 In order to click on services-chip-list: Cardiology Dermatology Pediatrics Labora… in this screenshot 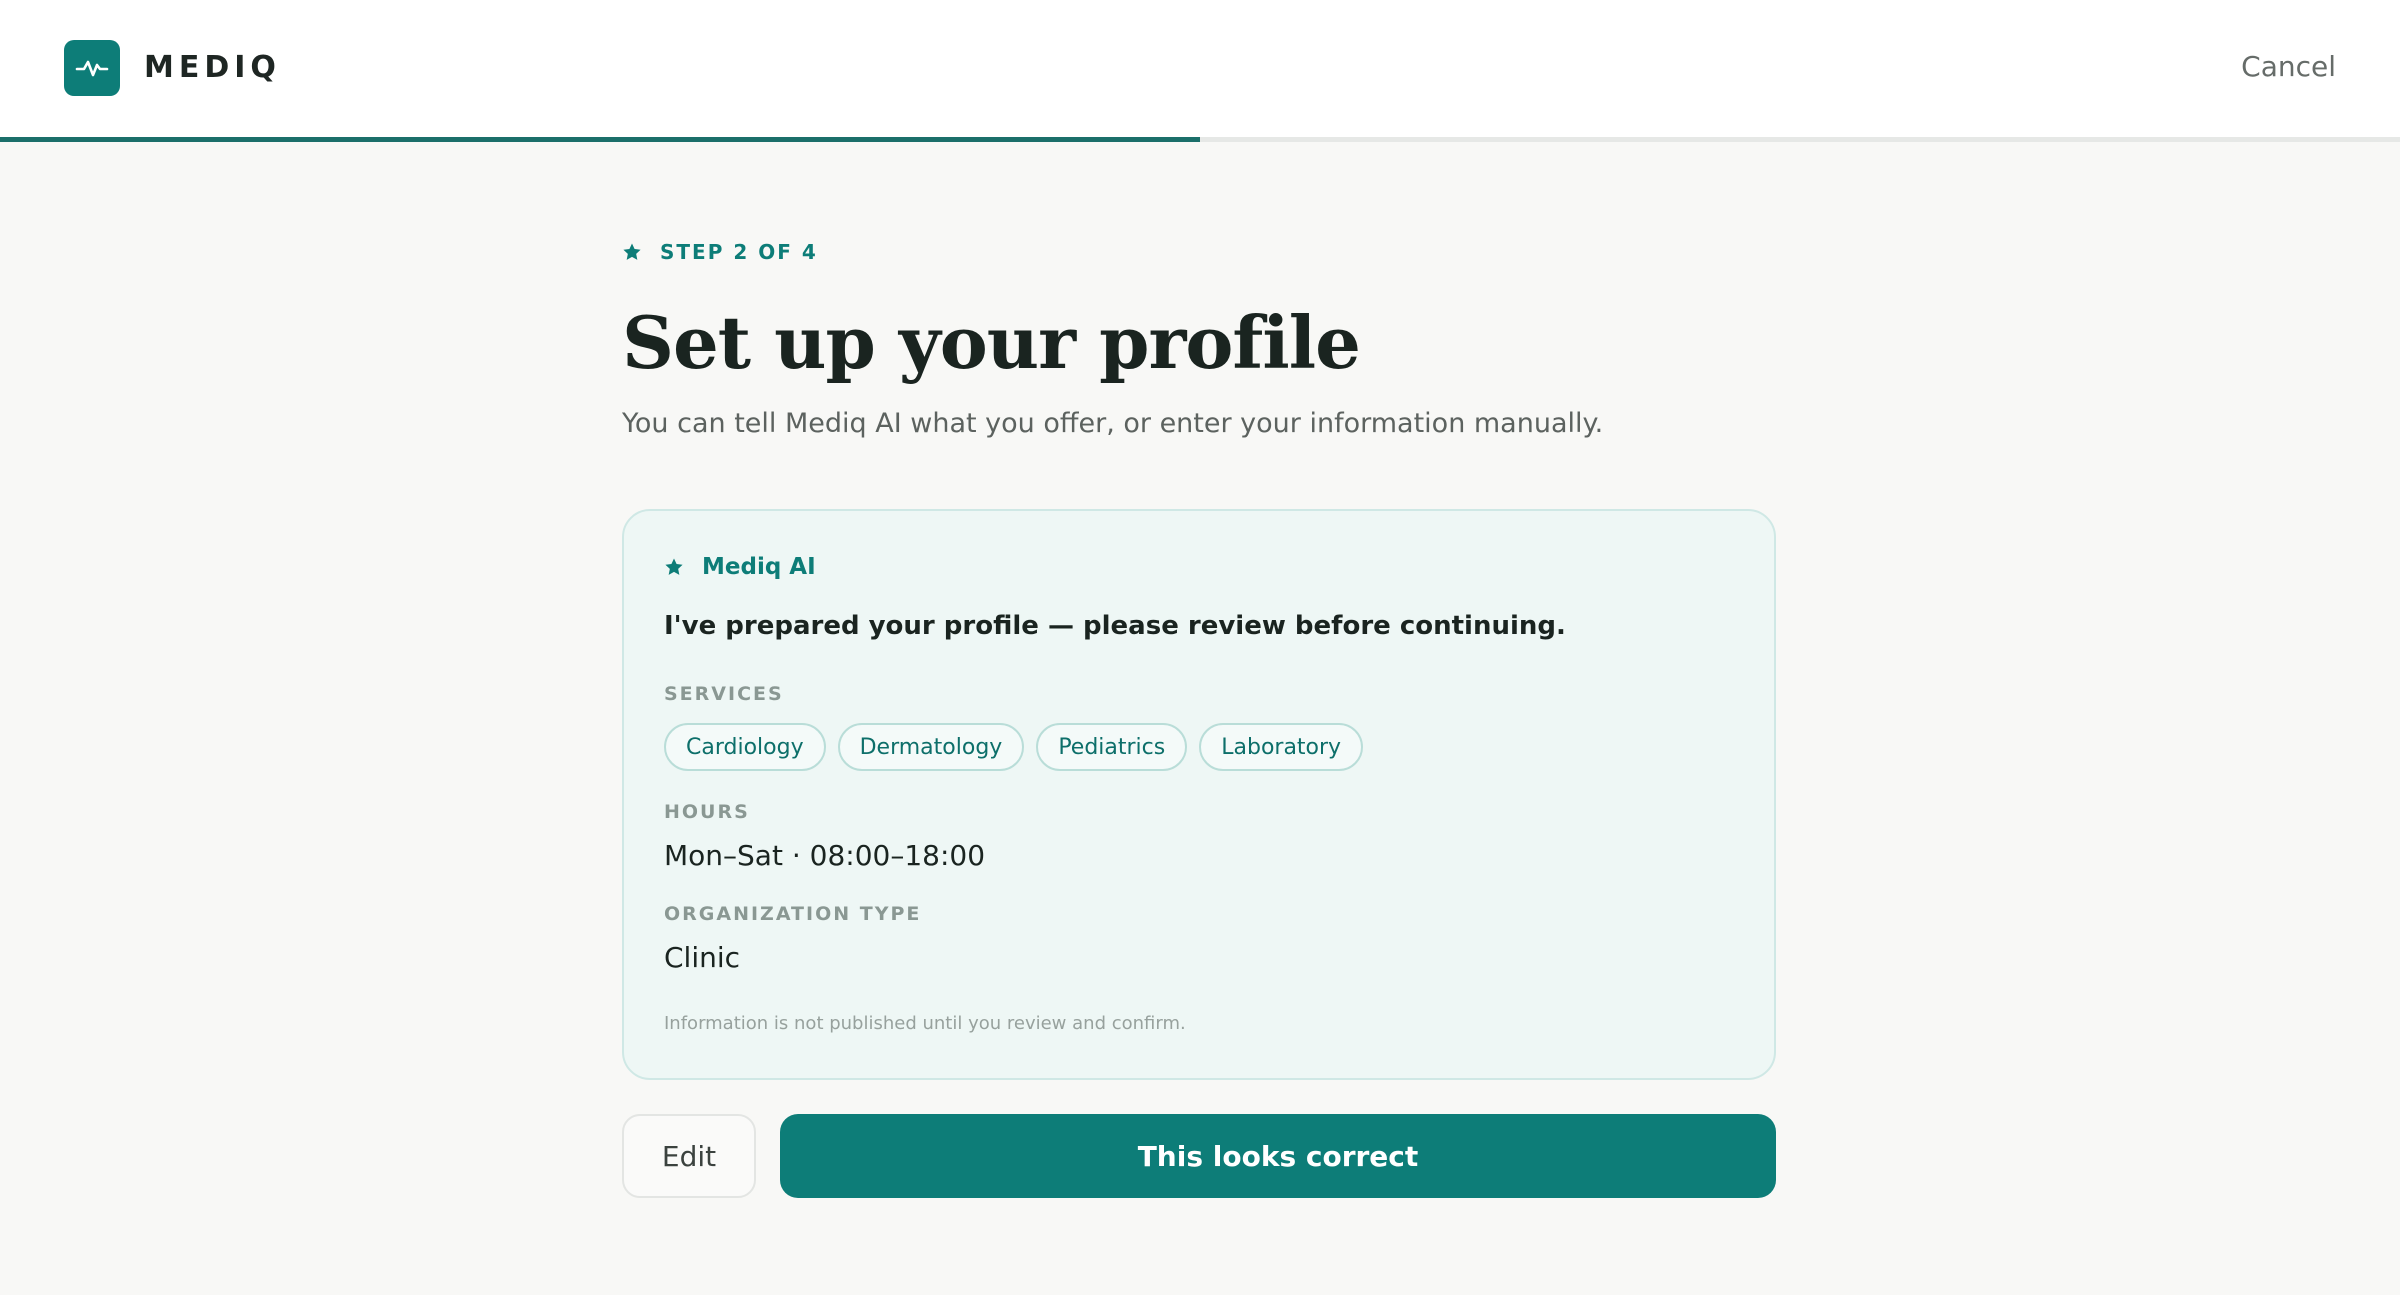, I will do `click(1019, 747)`.